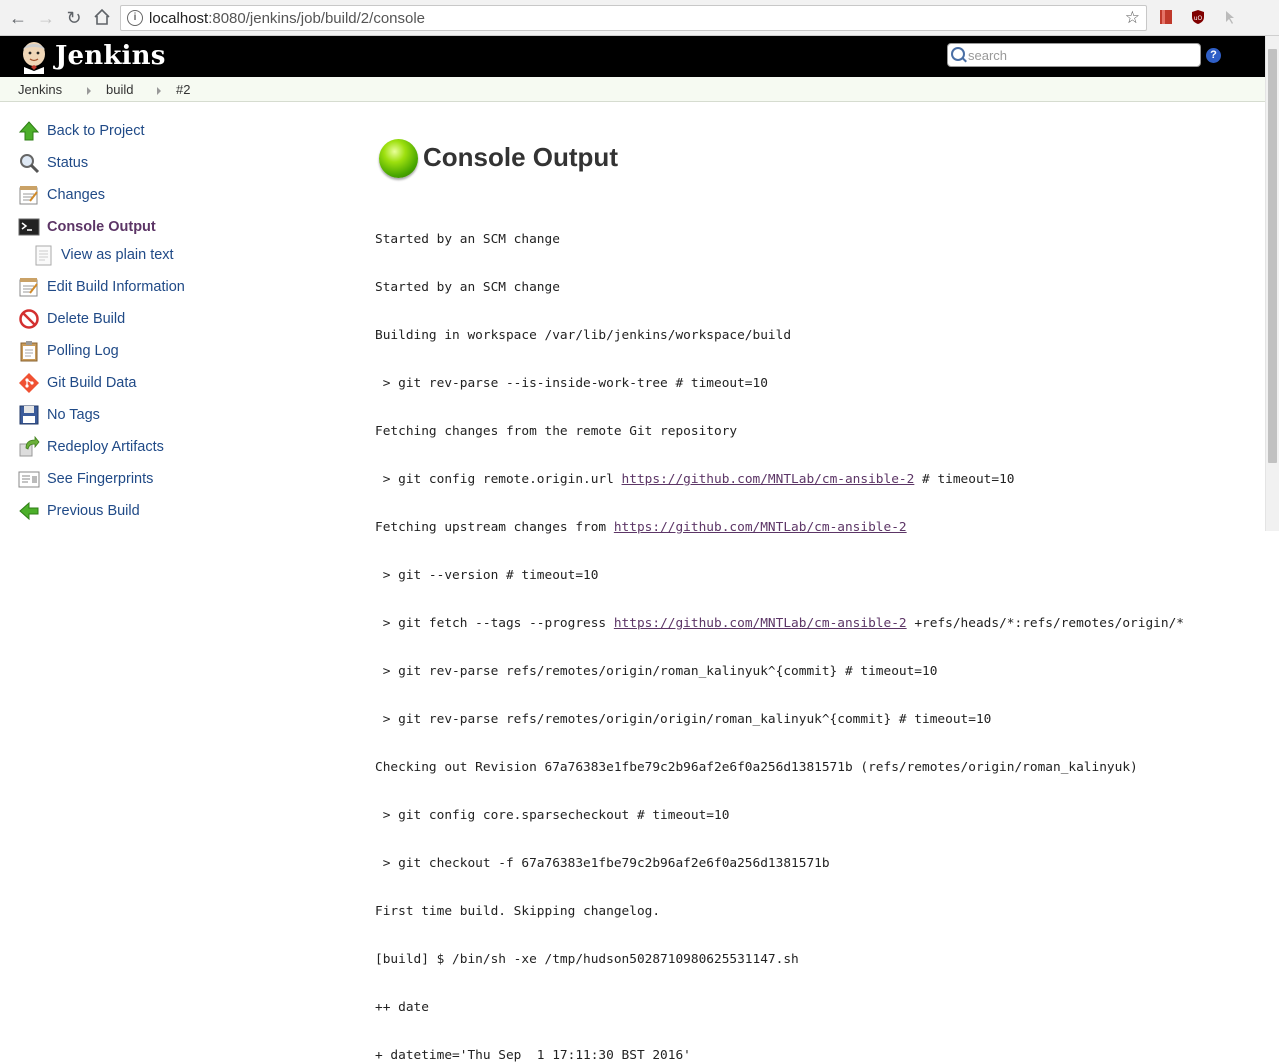  What do you see at coordinates (29, 131) in the screenshot?
I see `up-arrow-icon` at bounding box center [29, 131].